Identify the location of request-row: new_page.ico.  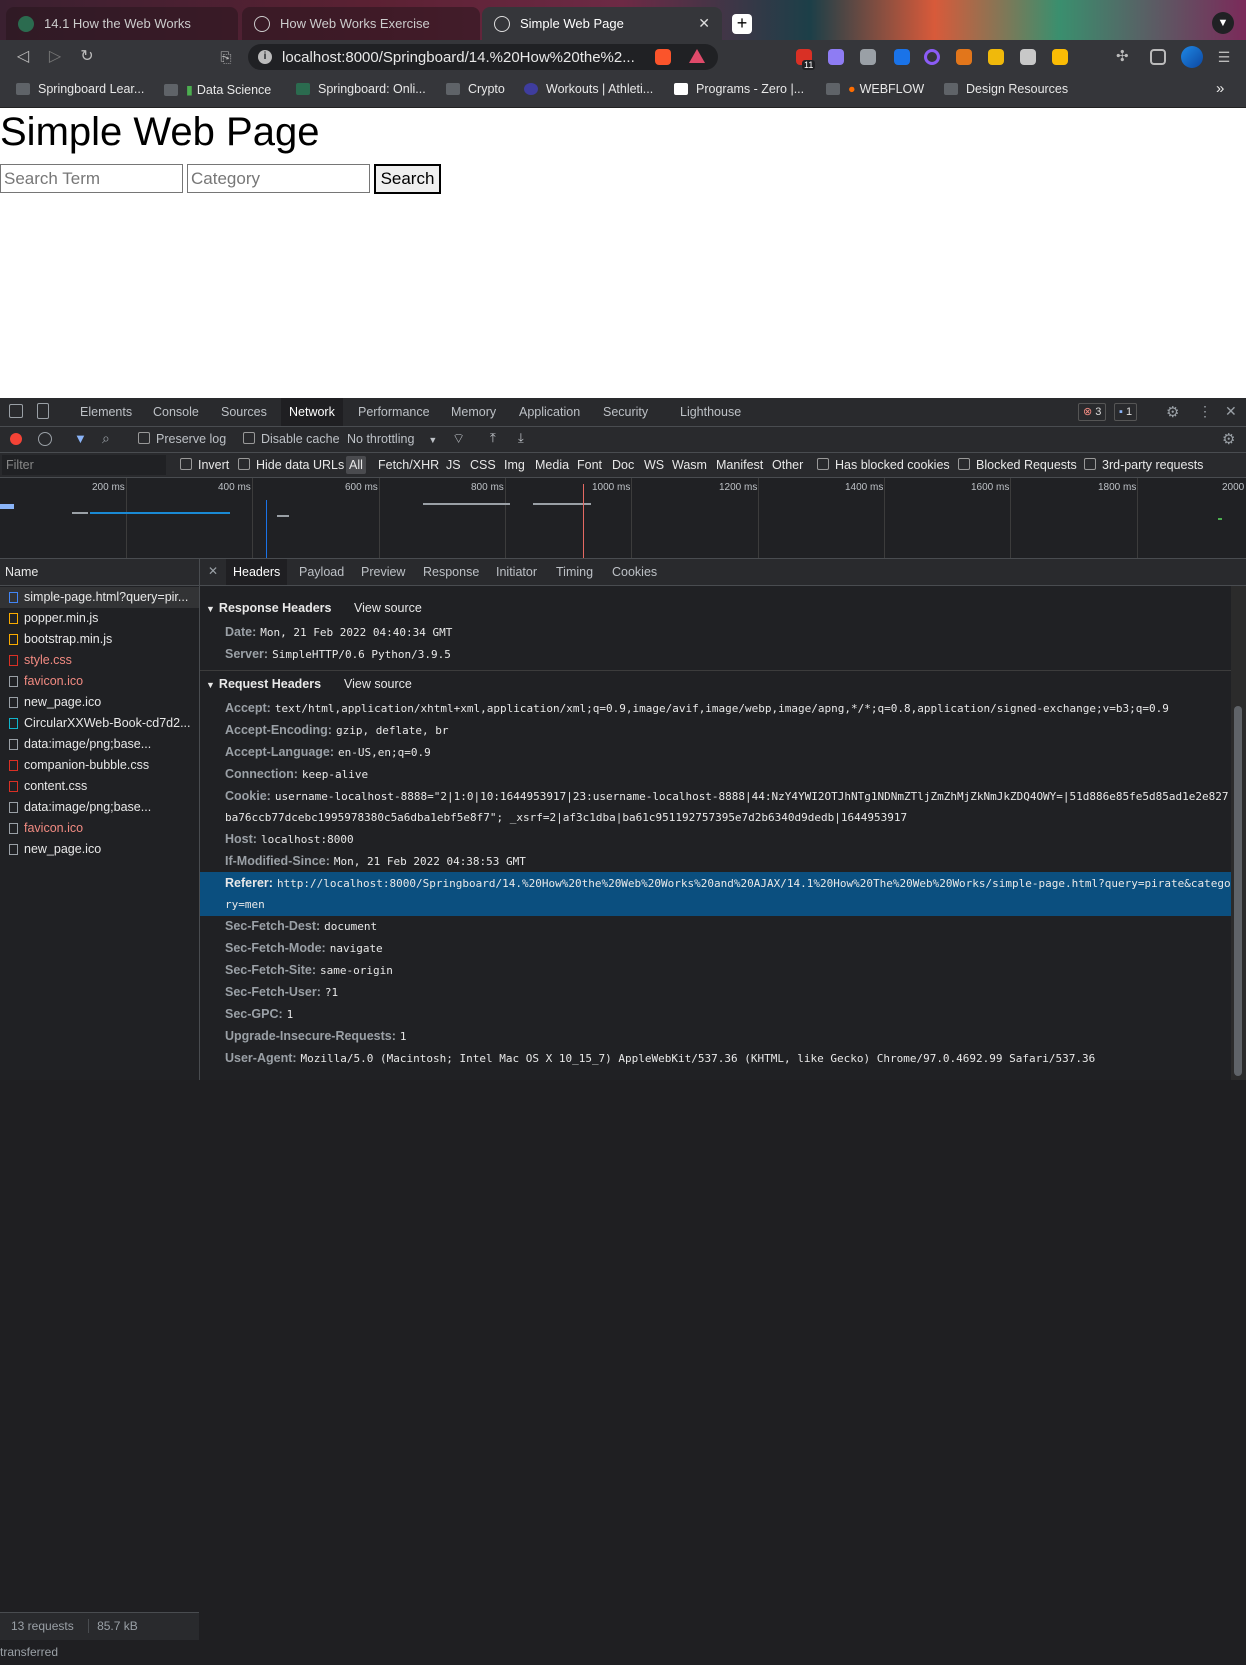
(99, 849).